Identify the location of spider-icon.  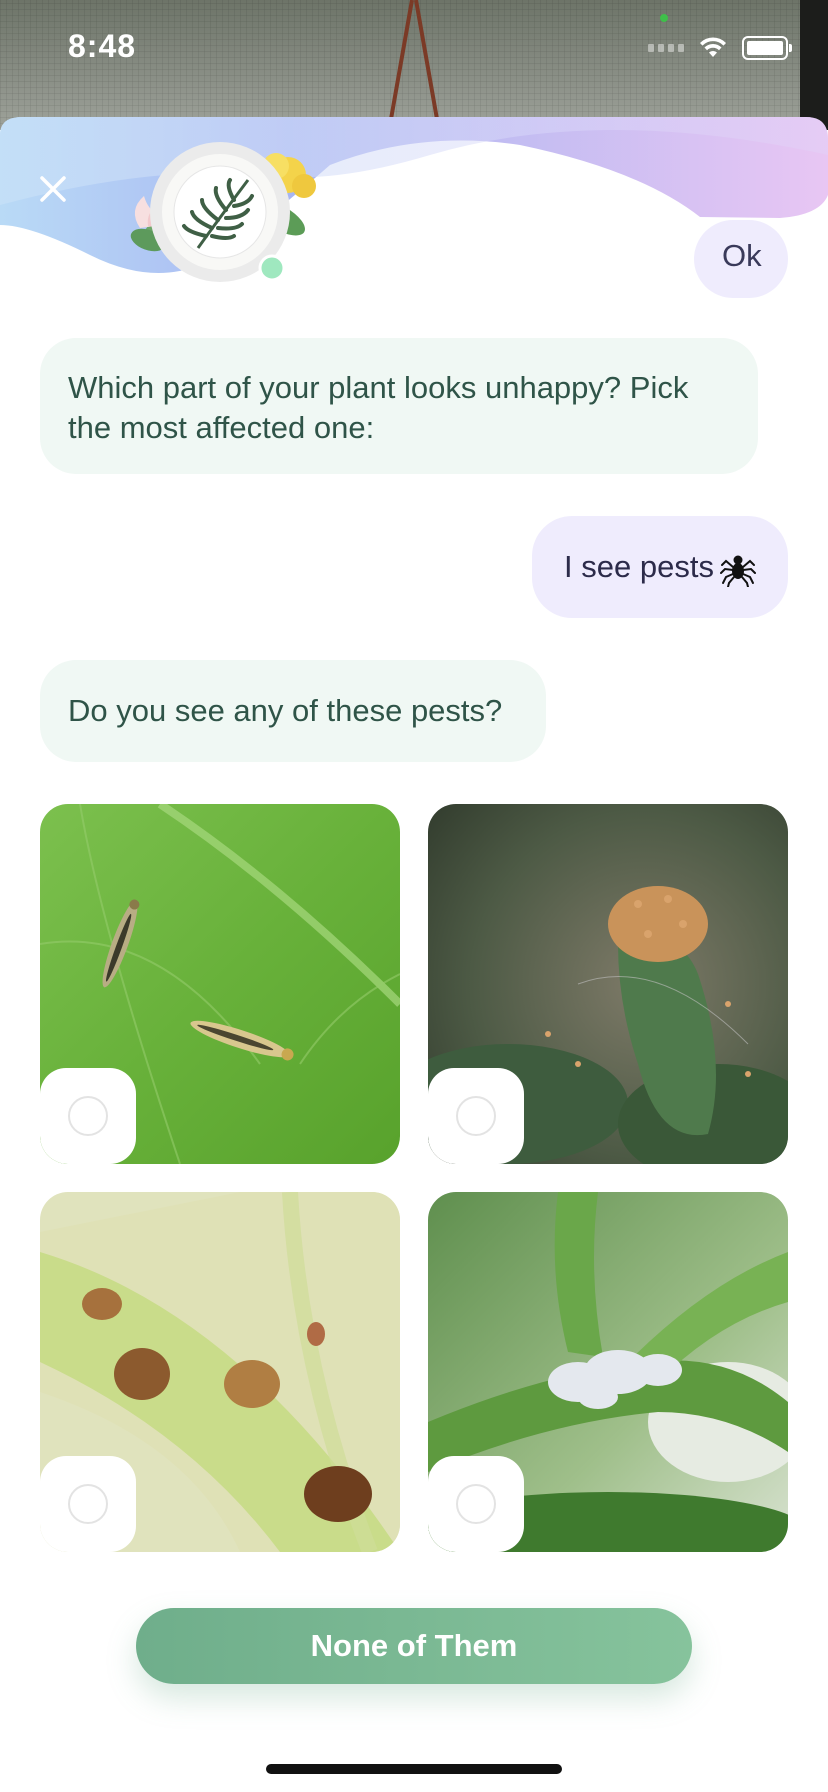
(737, 571).